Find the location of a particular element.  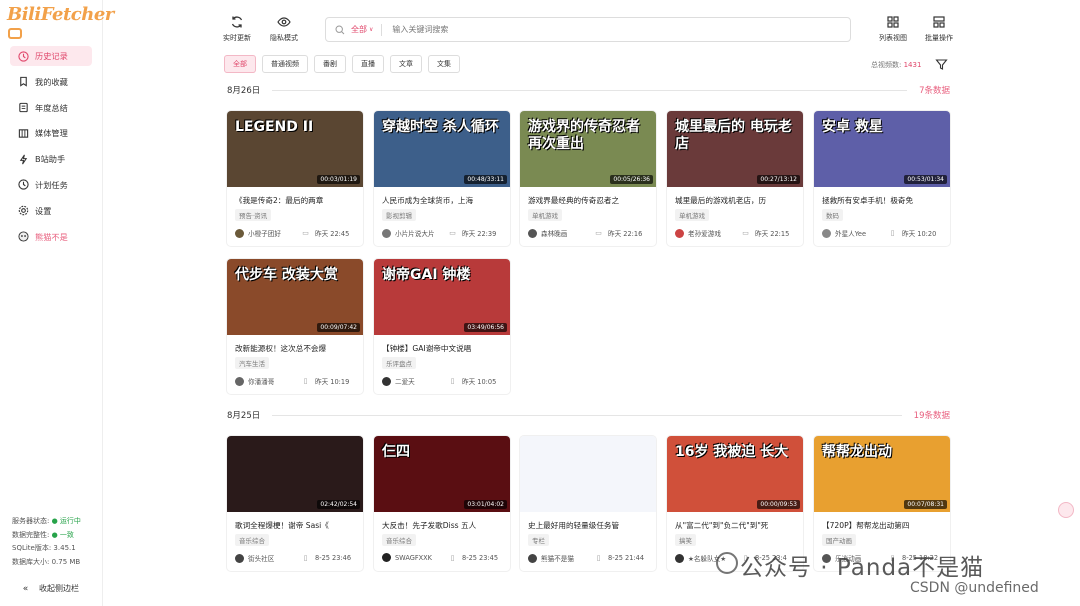

batch-operation-button: 批量操作 is located at coordinates (939, 29).